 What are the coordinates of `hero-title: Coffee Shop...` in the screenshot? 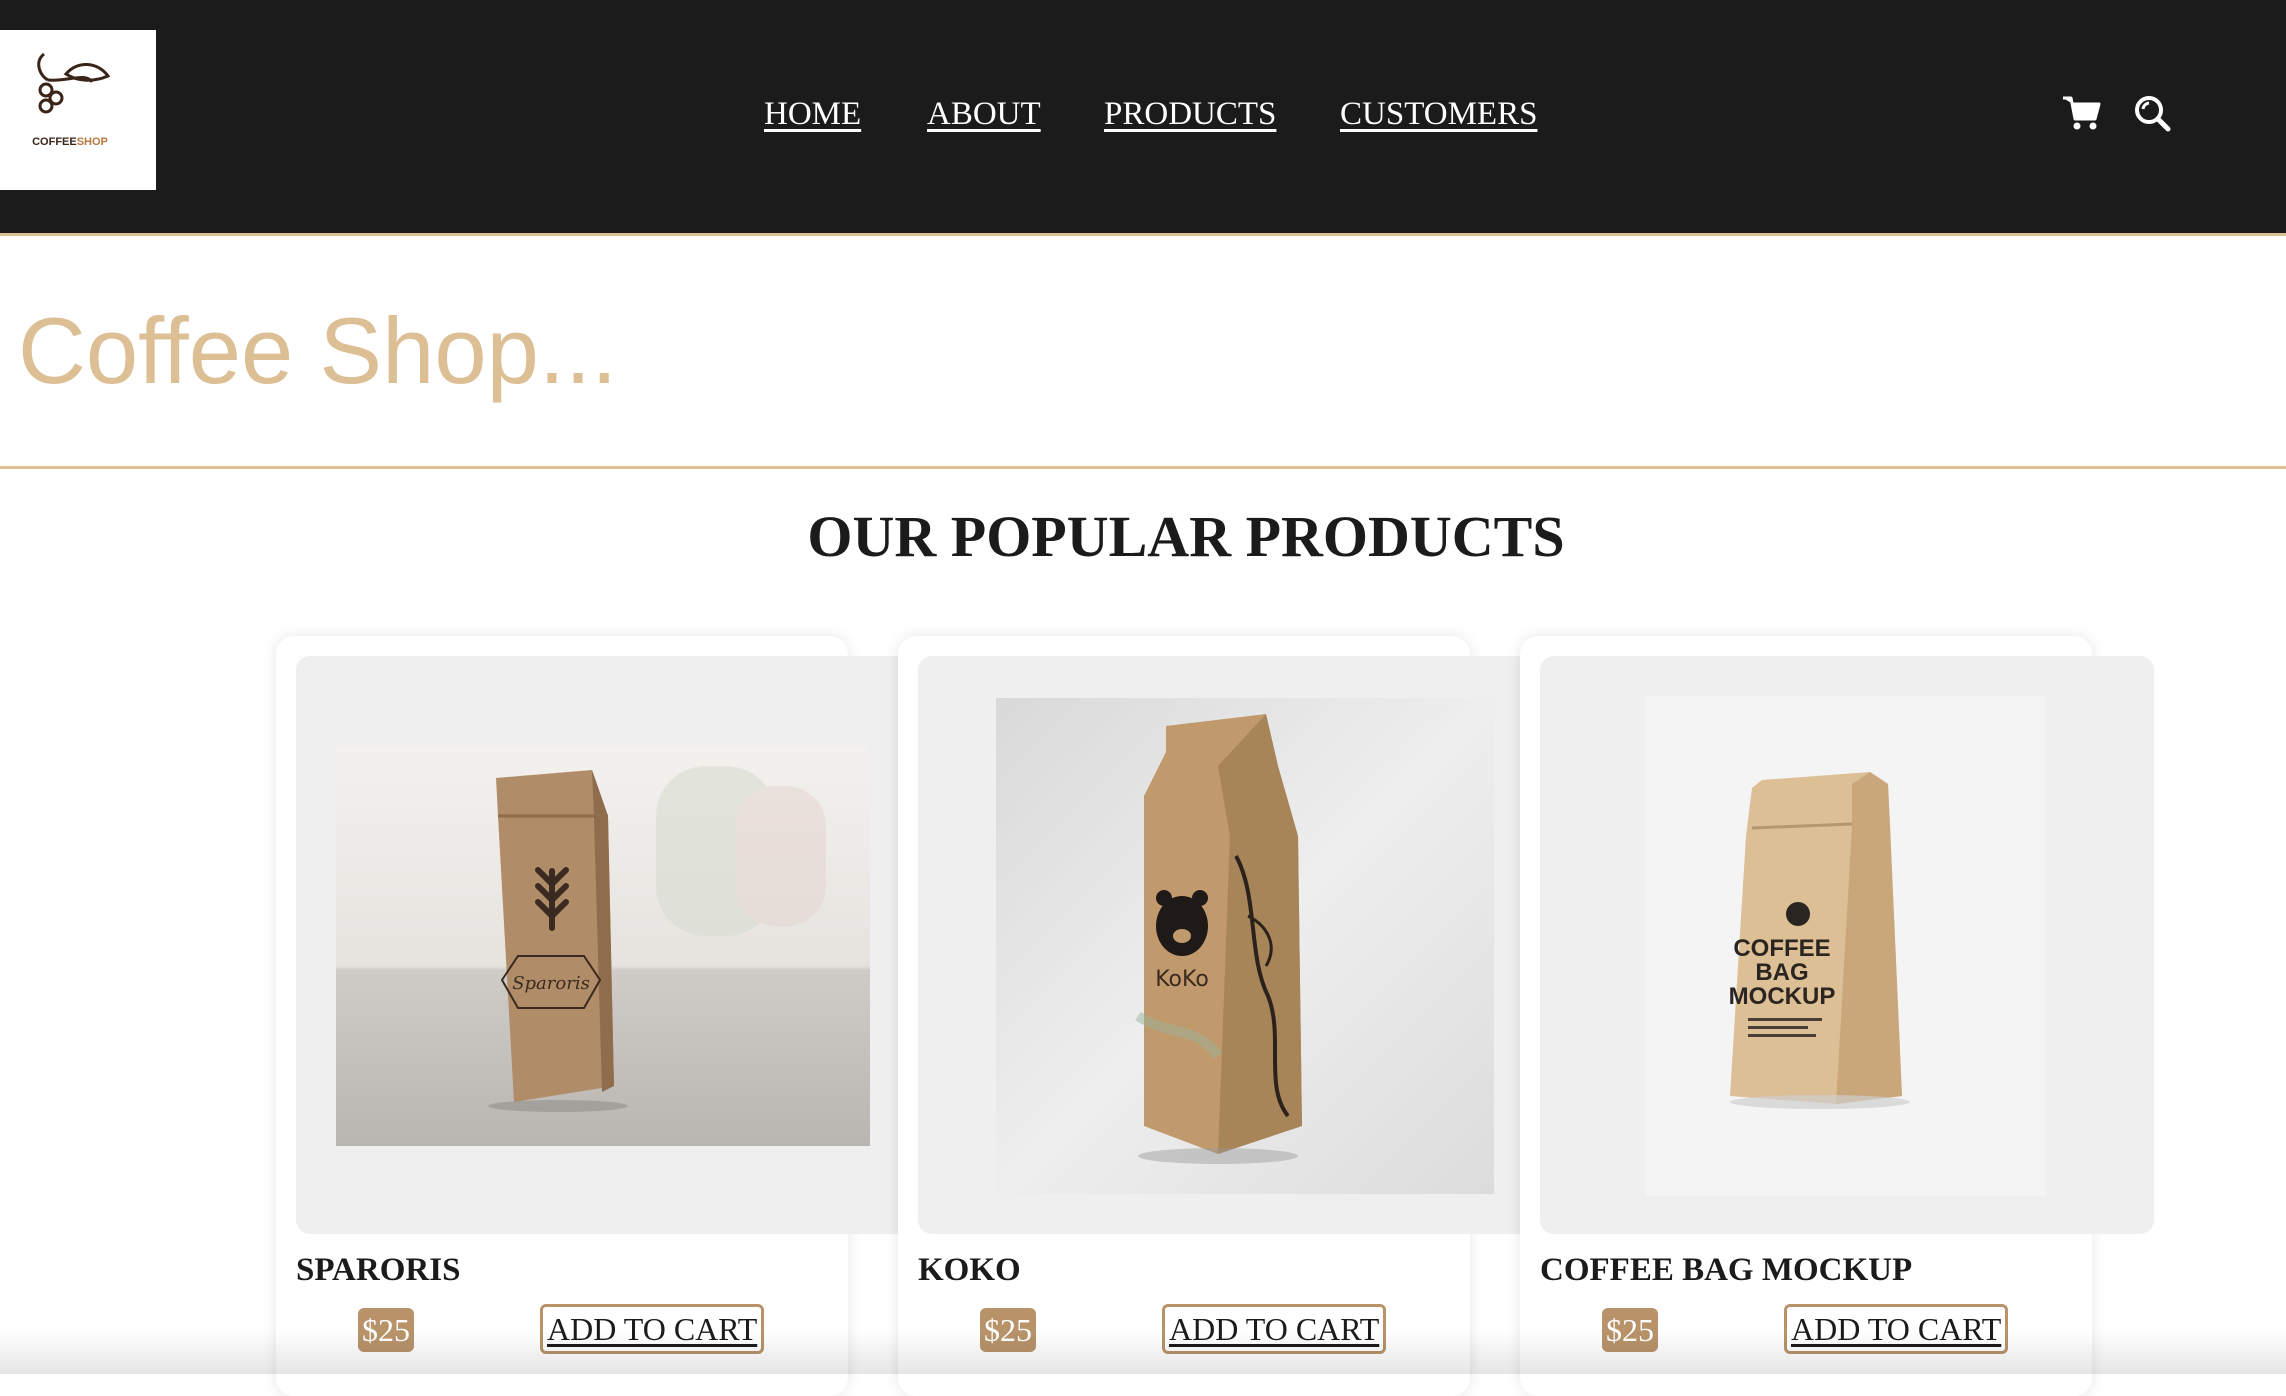 It's located at (318, 350).